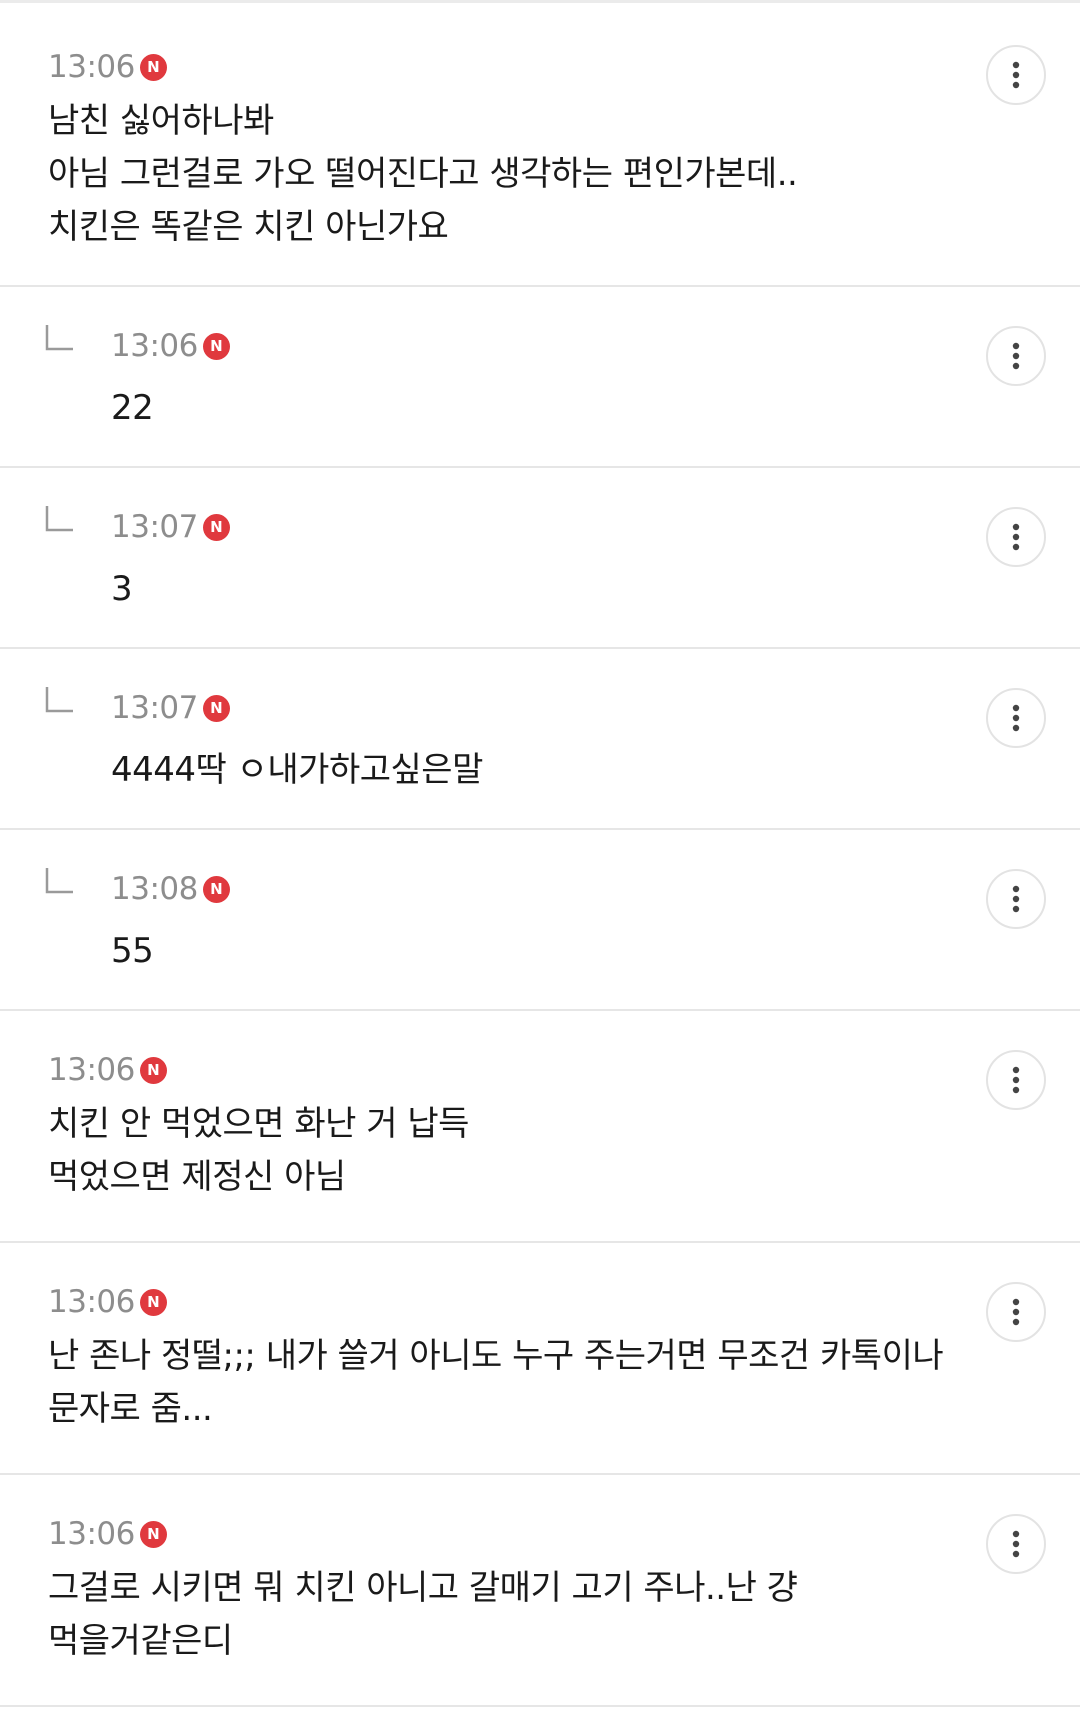  What do you see at coordinates (530, 889) in the screenshot?
I see `comment-meta: 13:08 N` at bounding box center [530, 889].